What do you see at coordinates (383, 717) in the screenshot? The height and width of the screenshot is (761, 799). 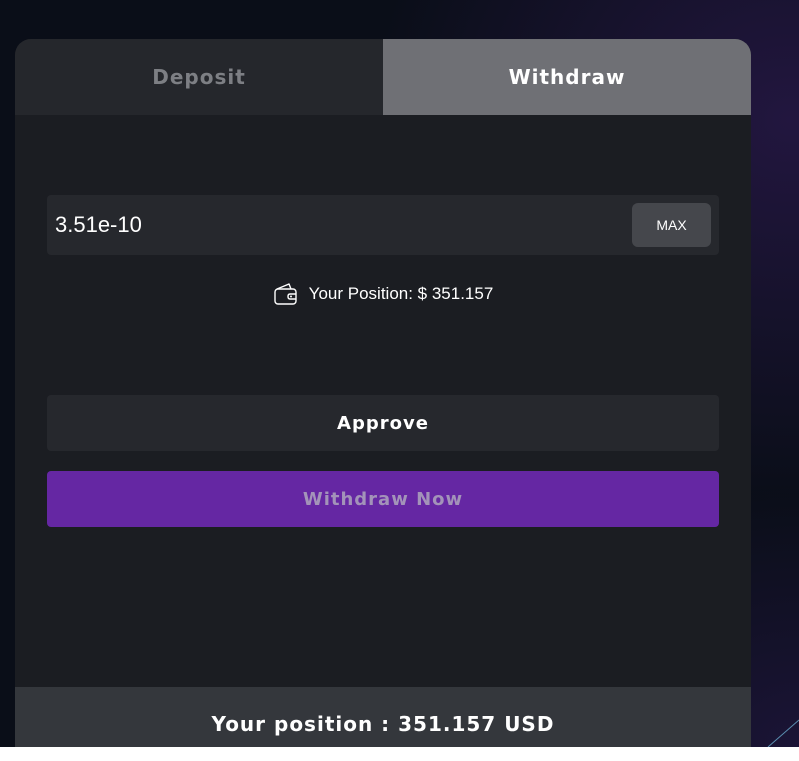 I see `position-footer: Your position : 351.157 USD` at bounding box center [383, 717].